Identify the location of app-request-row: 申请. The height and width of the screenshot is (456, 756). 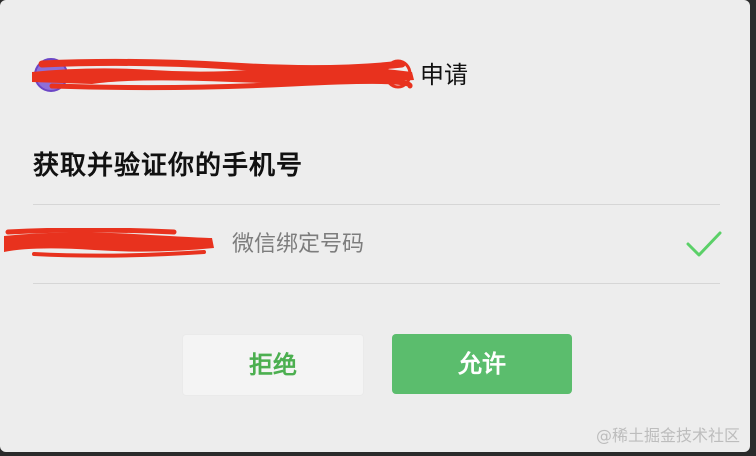
(262, 75).